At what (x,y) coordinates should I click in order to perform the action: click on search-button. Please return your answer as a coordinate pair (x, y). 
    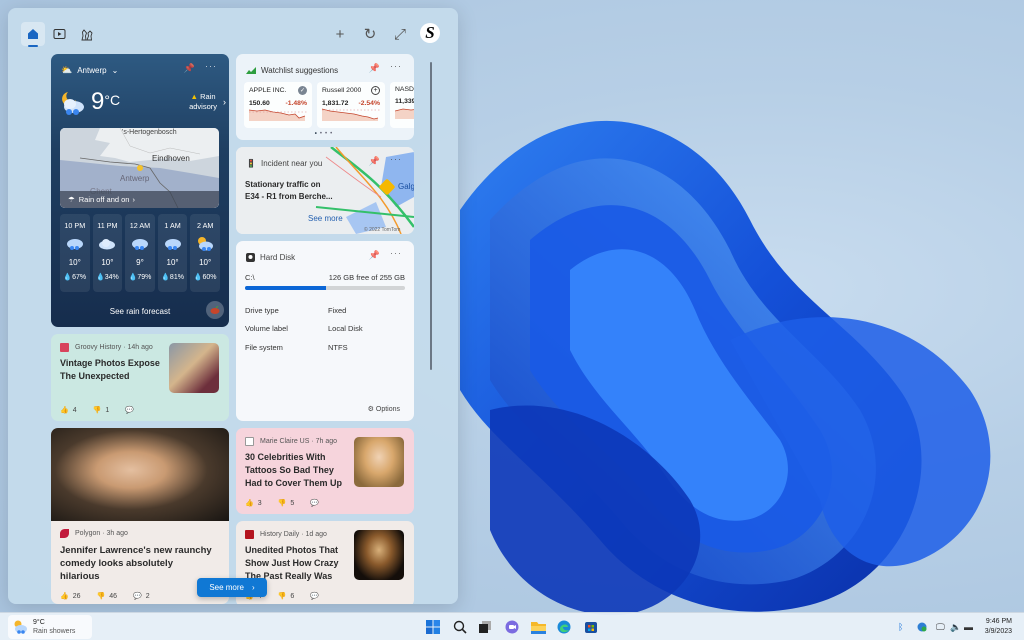
    Looking at the image, I should click on (460, 627).